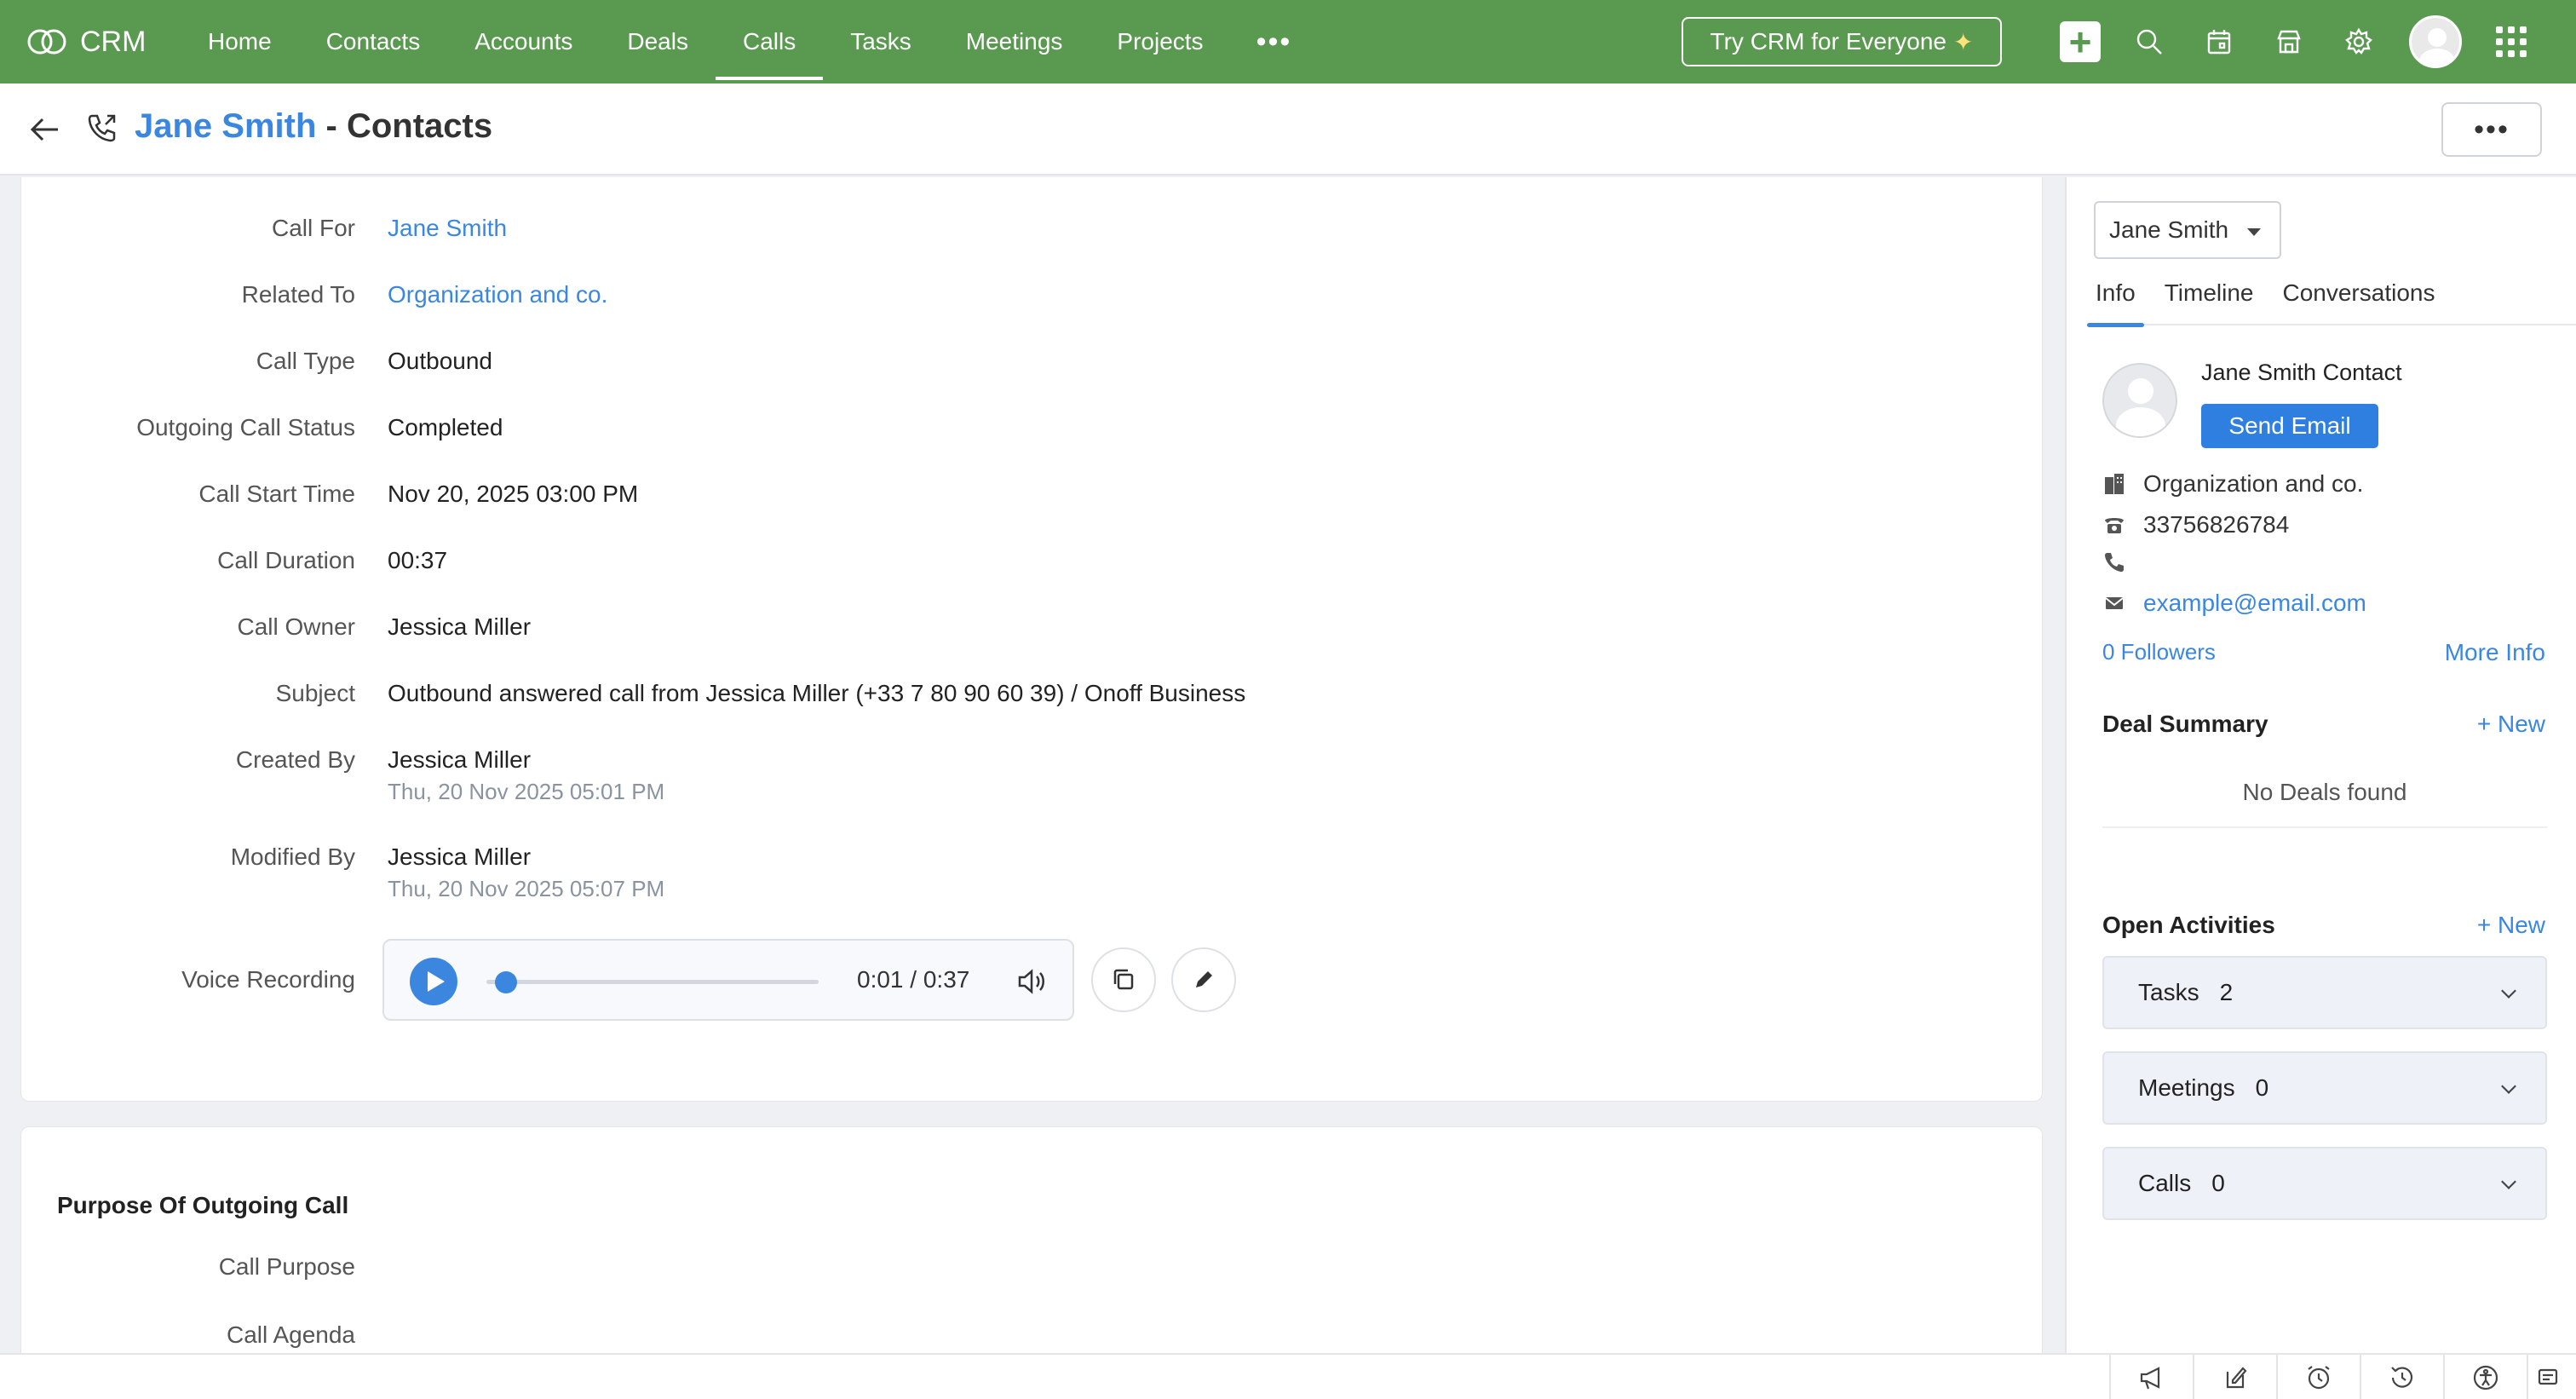  I want to click on page-title: Jane Smith - Contacts, so click(313, 127).